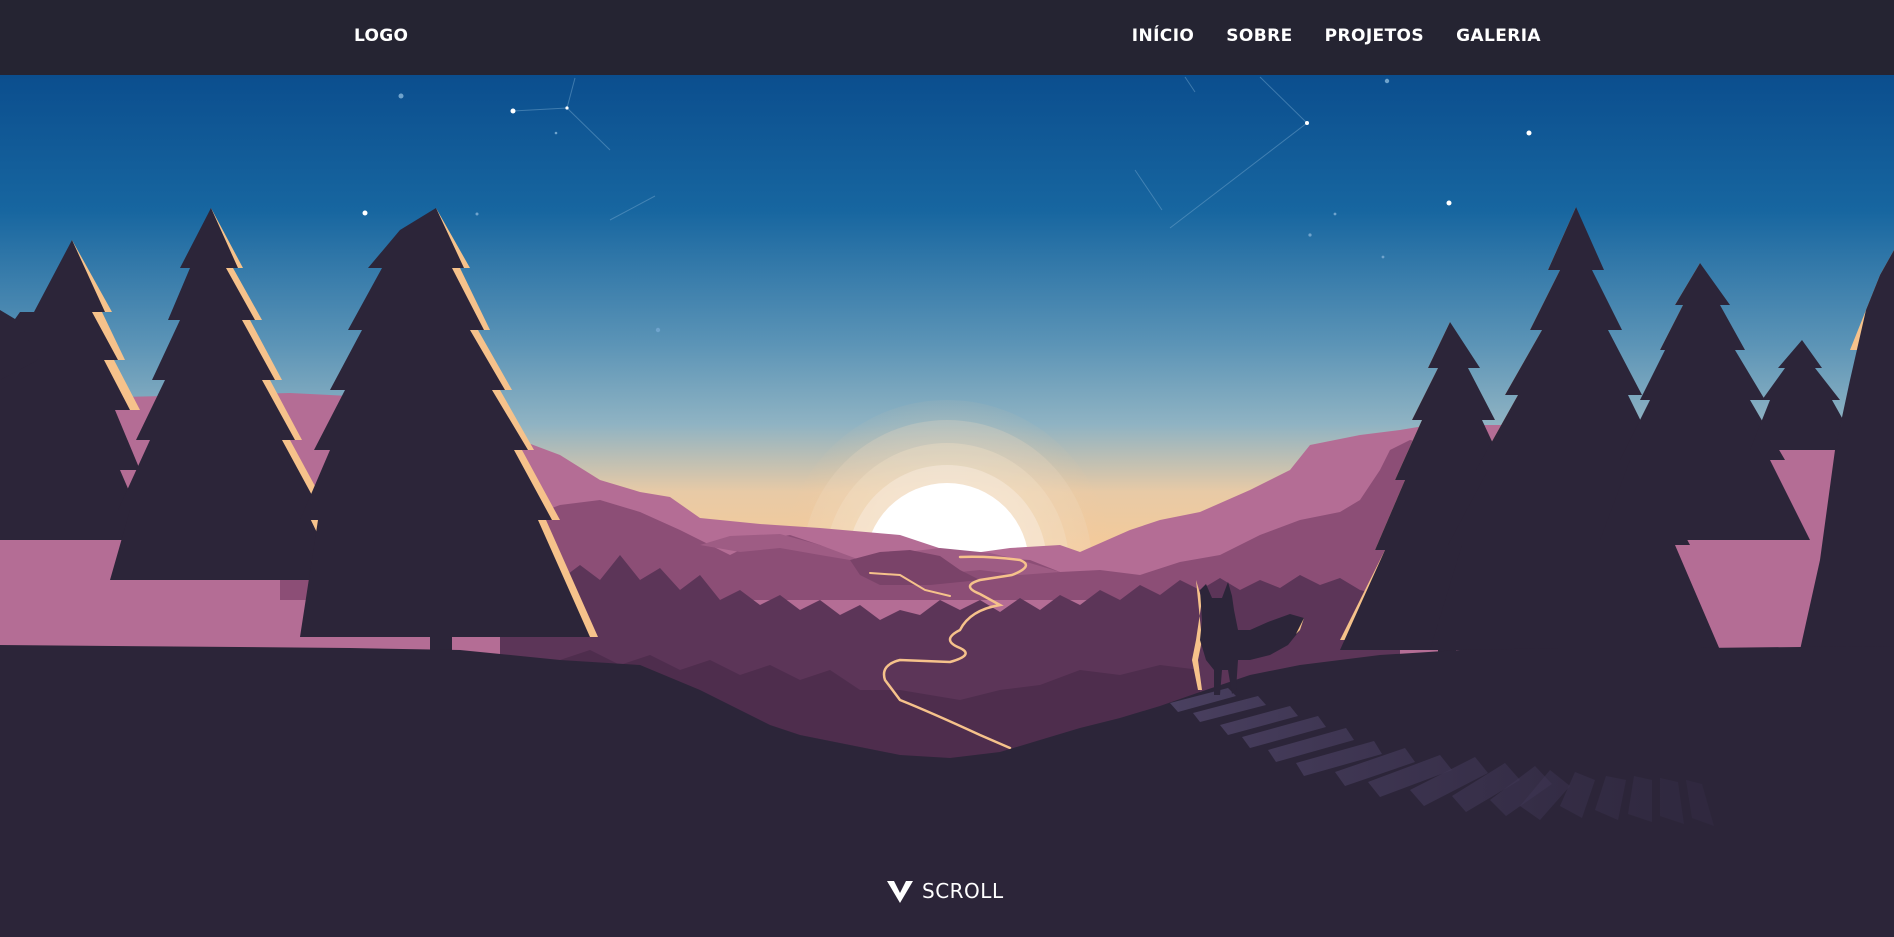 Image resolution: width=1894 pixels, height=937 pixels. Describe the element at coordinates (1259, 36) in the screenshot. I see `nav-link-sobre: SOBRE` at that location.